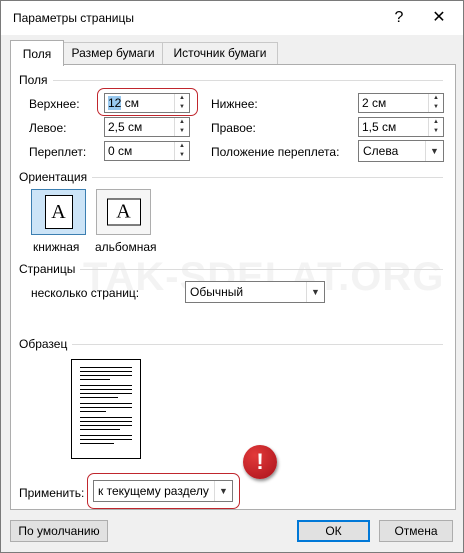 The width and height of the screenshot is (464, 553). What do you see at coordinates (220, 53) in the screenshot?
I see `tab-paper-source: Источник бумаги` at bounding box center [220, 53].